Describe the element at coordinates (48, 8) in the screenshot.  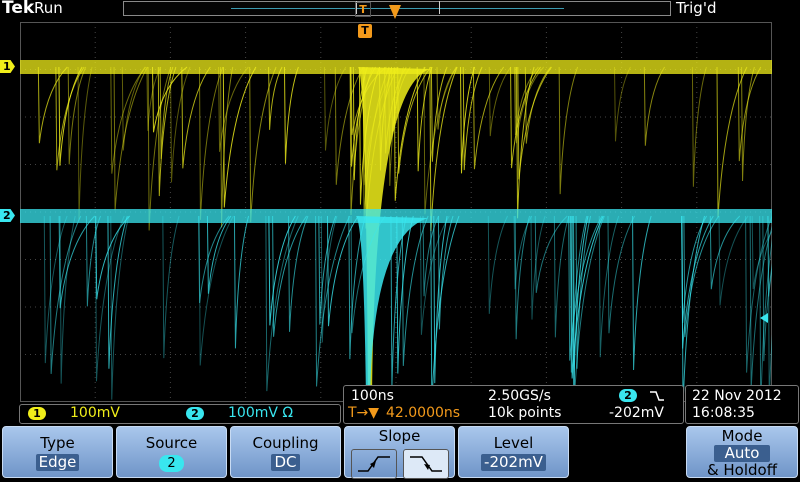
I see `acquisition-state: Run` at that location.